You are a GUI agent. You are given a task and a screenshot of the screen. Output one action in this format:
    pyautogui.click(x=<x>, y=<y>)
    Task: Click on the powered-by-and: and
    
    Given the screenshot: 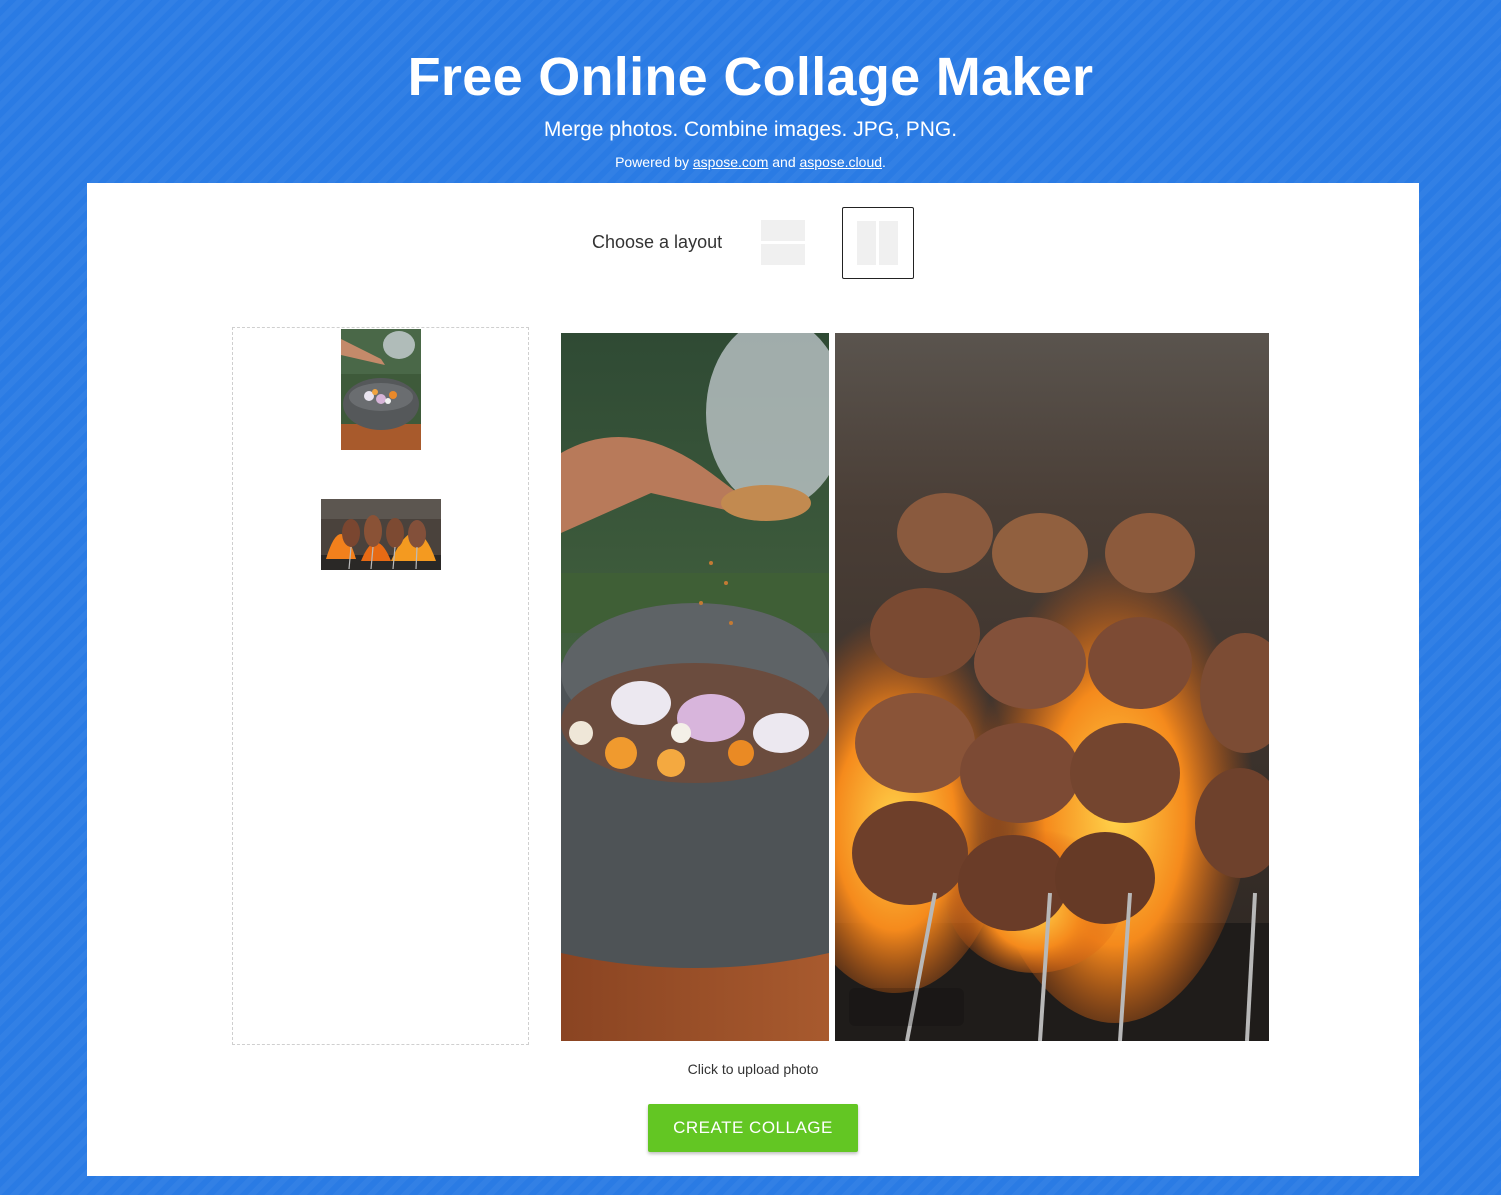 What is the action you would take?
    pyautogui.click(x=784, y=162)
    